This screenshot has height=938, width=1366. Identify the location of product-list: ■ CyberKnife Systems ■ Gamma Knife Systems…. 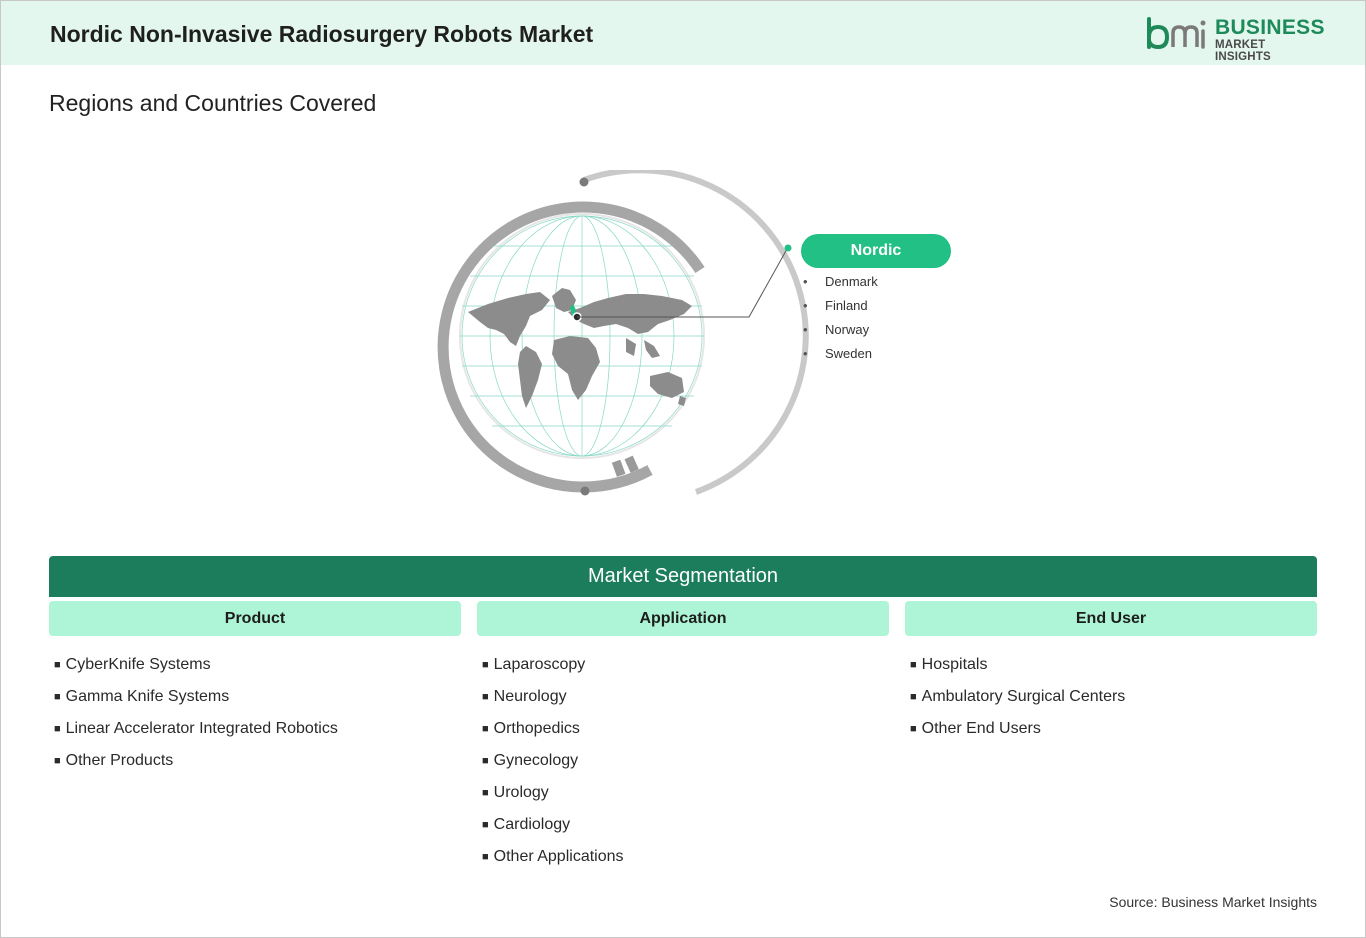
(196, 718).